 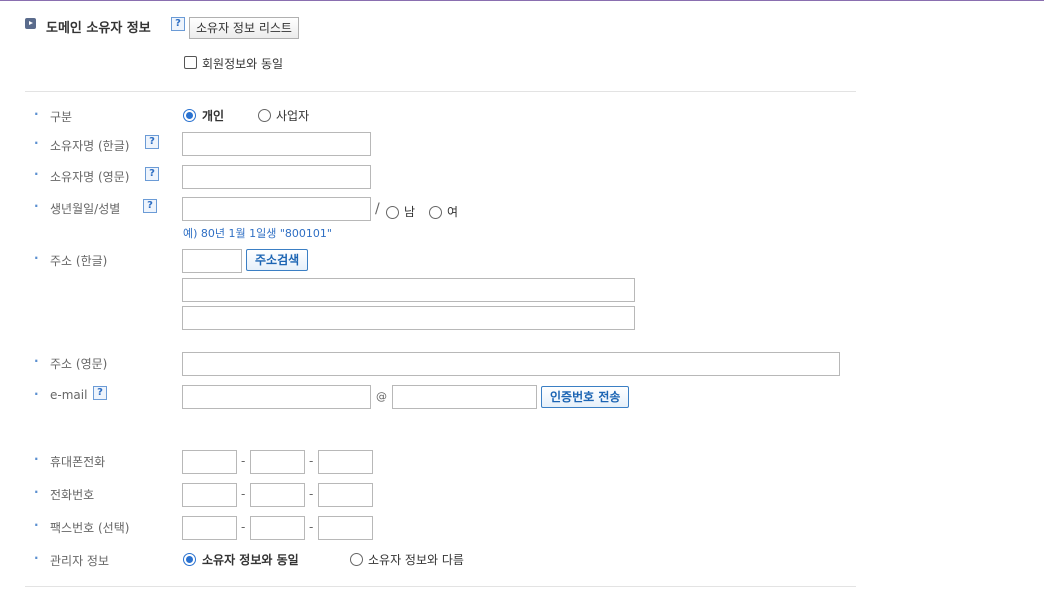 I want to click on same-as-member-label: 회원정보와 동일, so click(x=243, y=64).